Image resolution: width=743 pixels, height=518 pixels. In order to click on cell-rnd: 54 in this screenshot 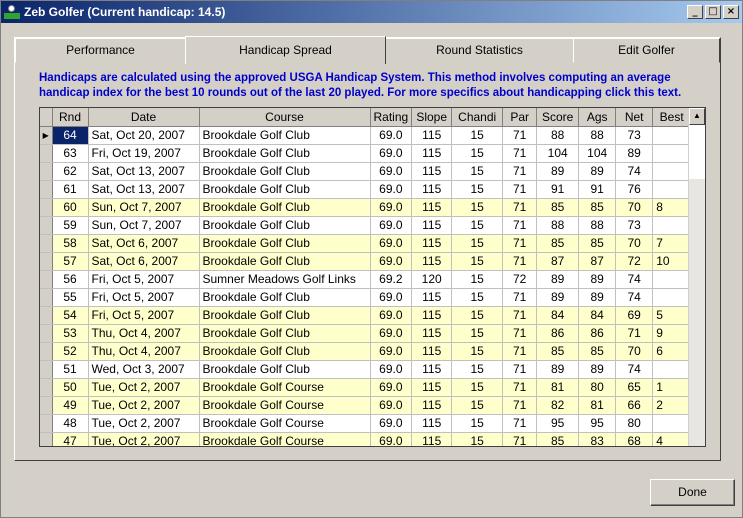, I will do `click(70, 315)`.